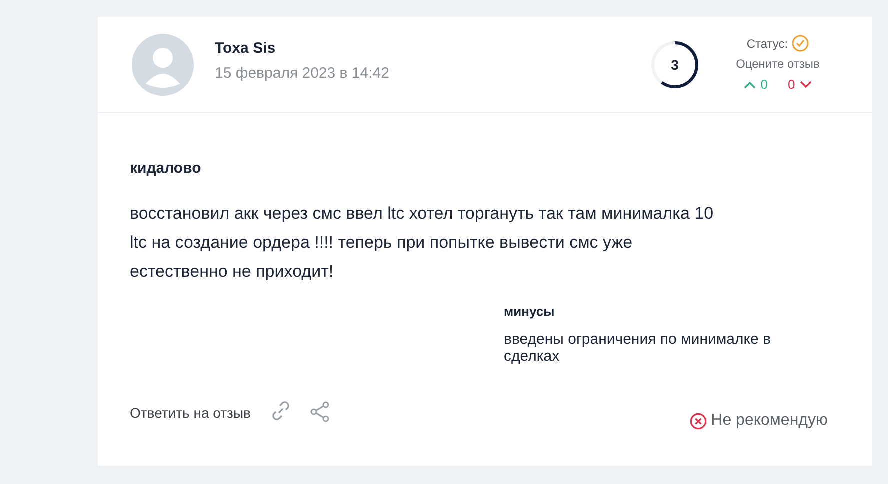 Image resolution: width=888 pixels, height=484 pixels. What do you see at coordinates (767, 44) in the screenshot?
I see `status-label: Статус:` at bounding box center [767, 44].